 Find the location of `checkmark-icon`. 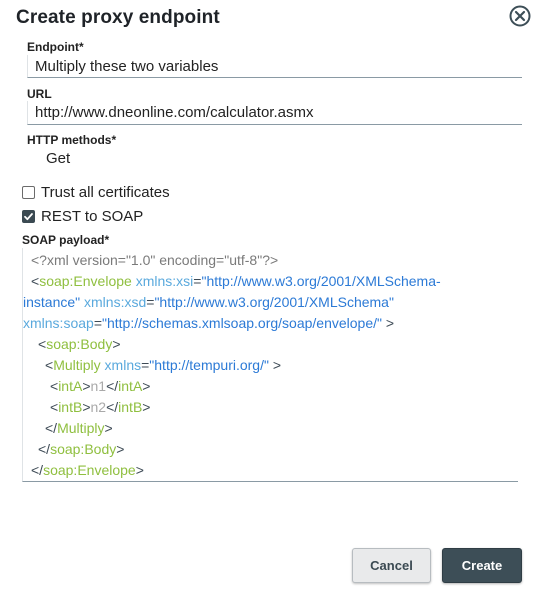

checkmark-icon is located at coordinates (28, 217).